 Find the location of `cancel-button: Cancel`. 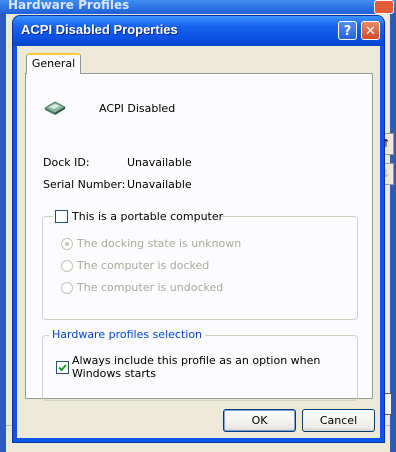

cancel-button: Cancel is located at coordinates (338, 420).